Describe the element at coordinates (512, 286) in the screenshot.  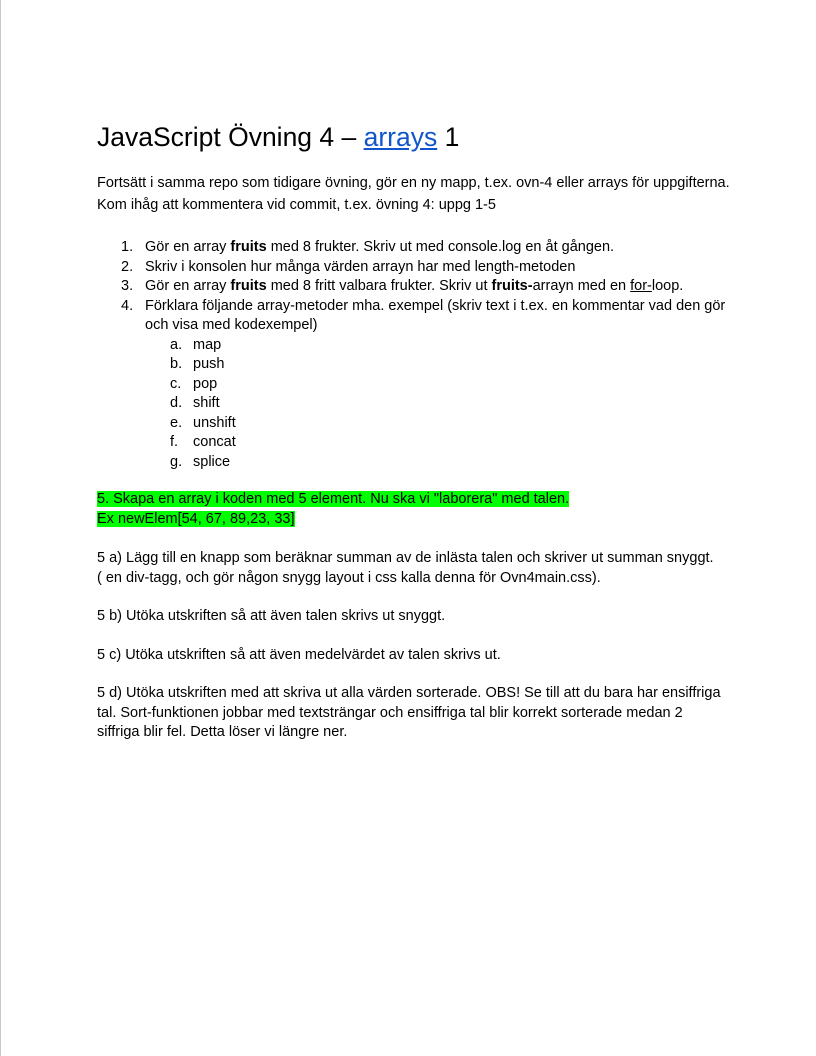
I see `bold-text: fruits-` at that location.